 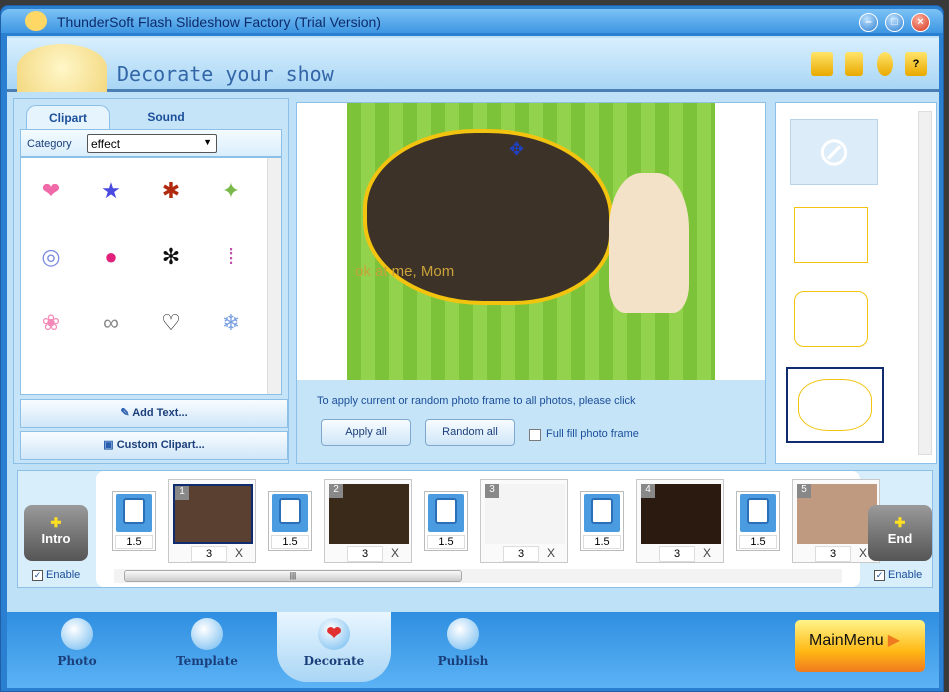 What do you see at coordinates (804, 491) in the screenshot?
I see `slide-number: 5` at bounding box center [804, 491].